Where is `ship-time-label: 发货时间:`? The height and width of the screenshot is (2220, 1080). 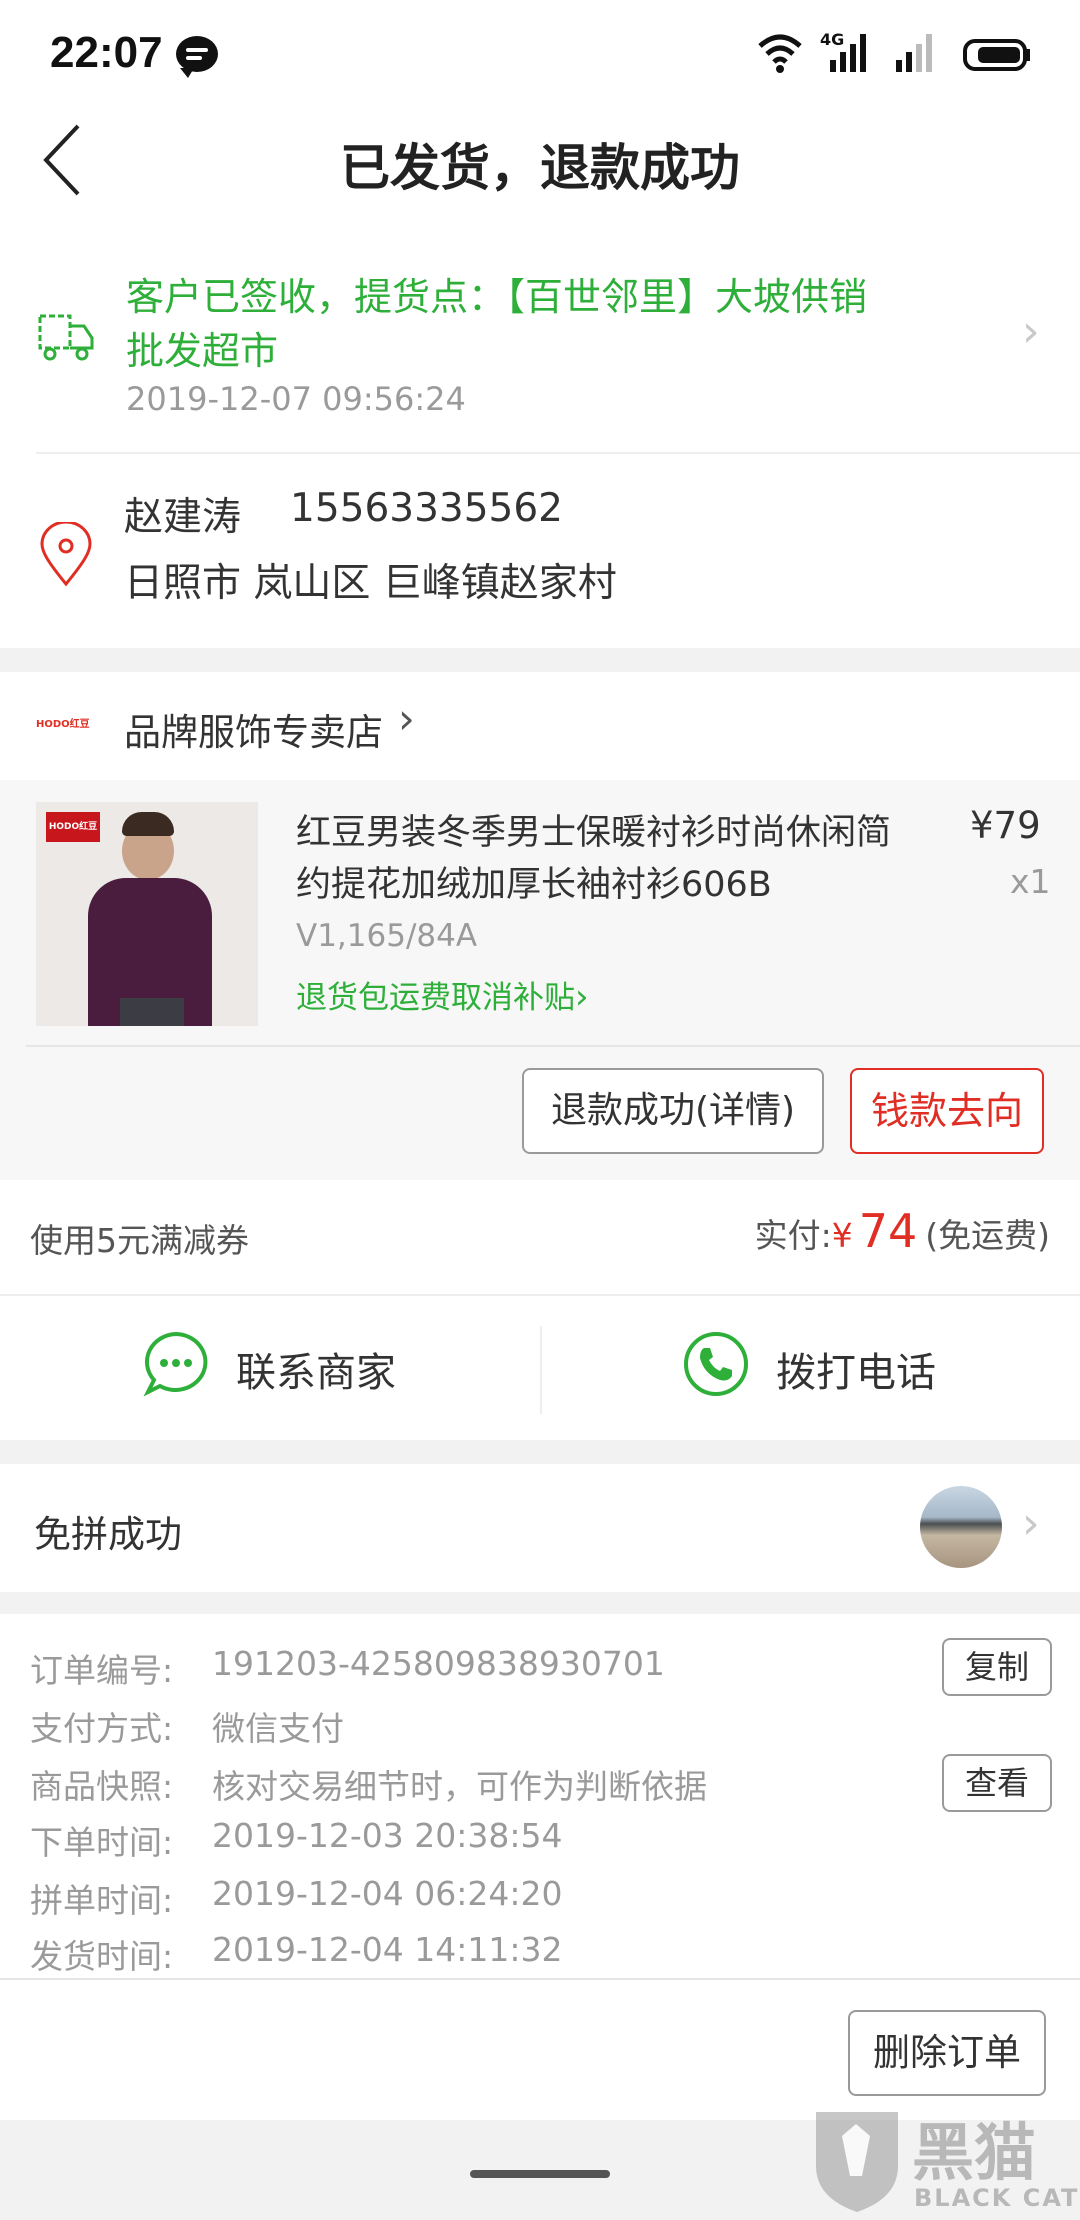 ship-time-label: 发货时间: is located at coordinates (102, 1956).